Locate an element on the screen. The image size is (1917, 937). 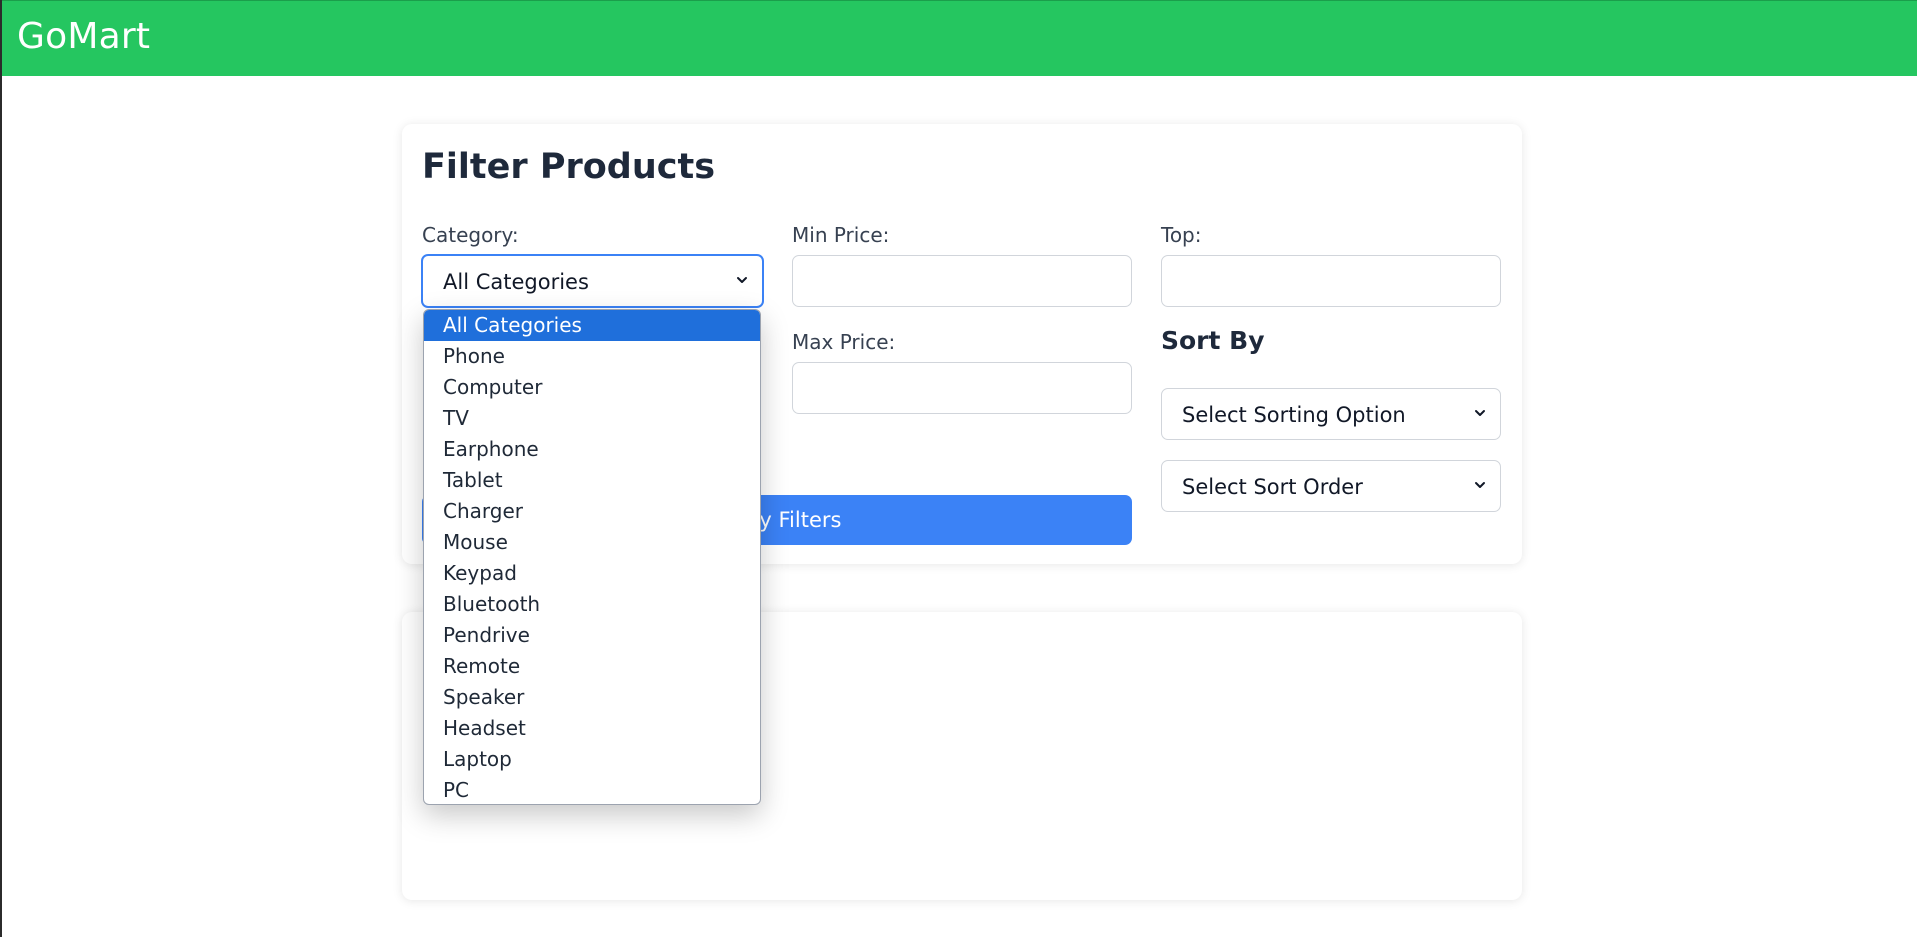
category-option: PC is located at coordinates (592, 789).